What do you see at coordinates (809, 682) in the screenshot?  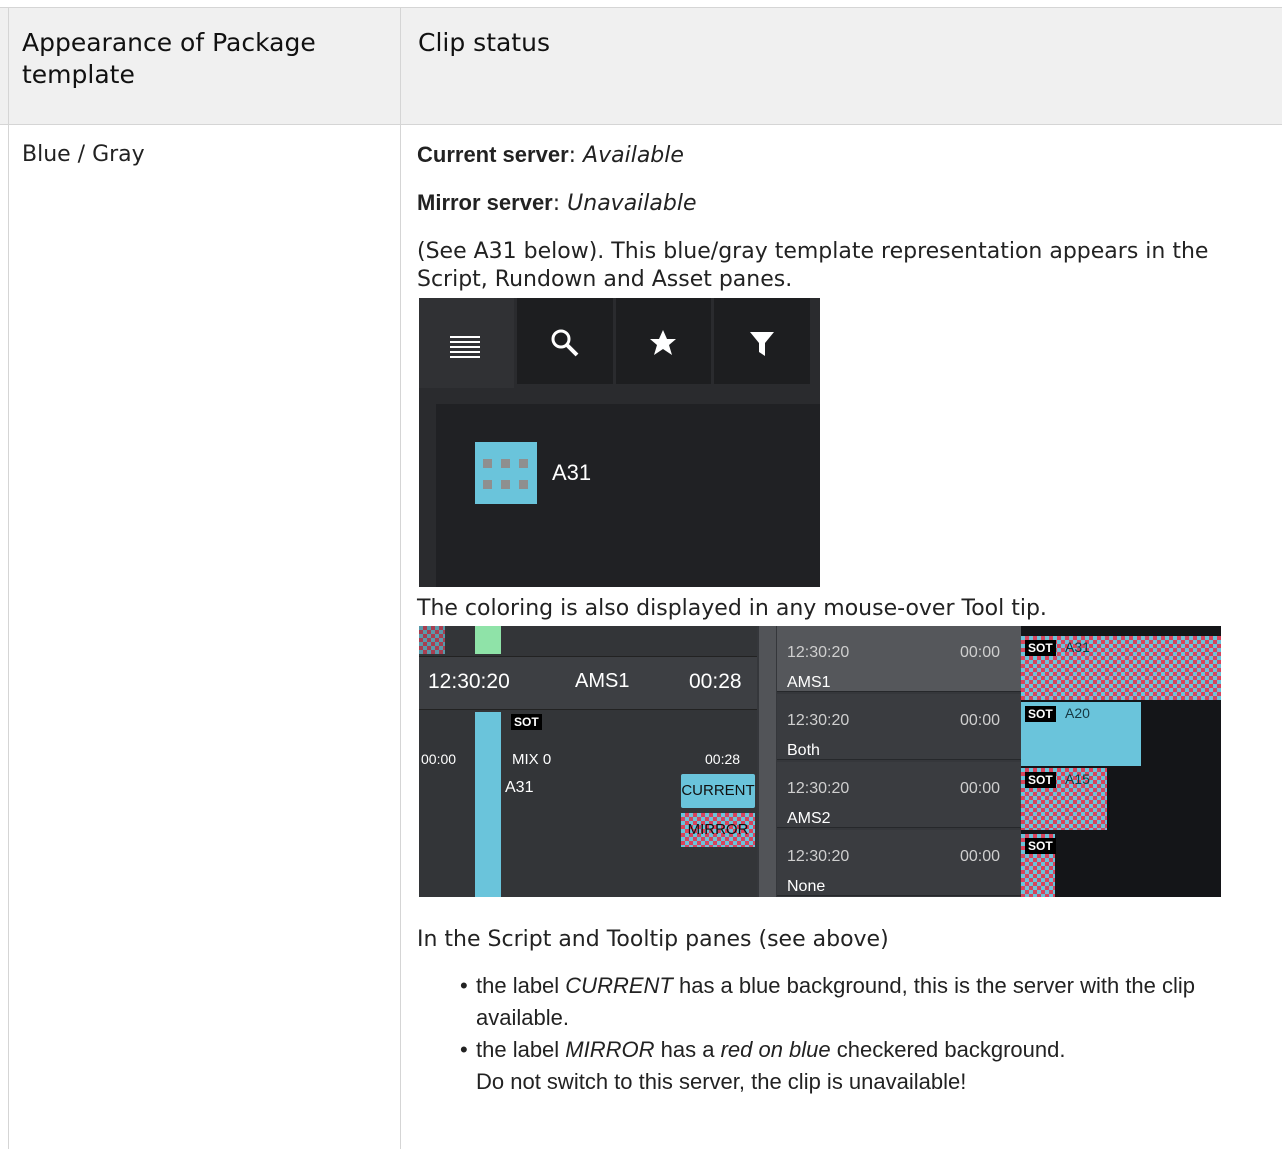 I see `row-server: AMS1` at bounding box center [809, 682].